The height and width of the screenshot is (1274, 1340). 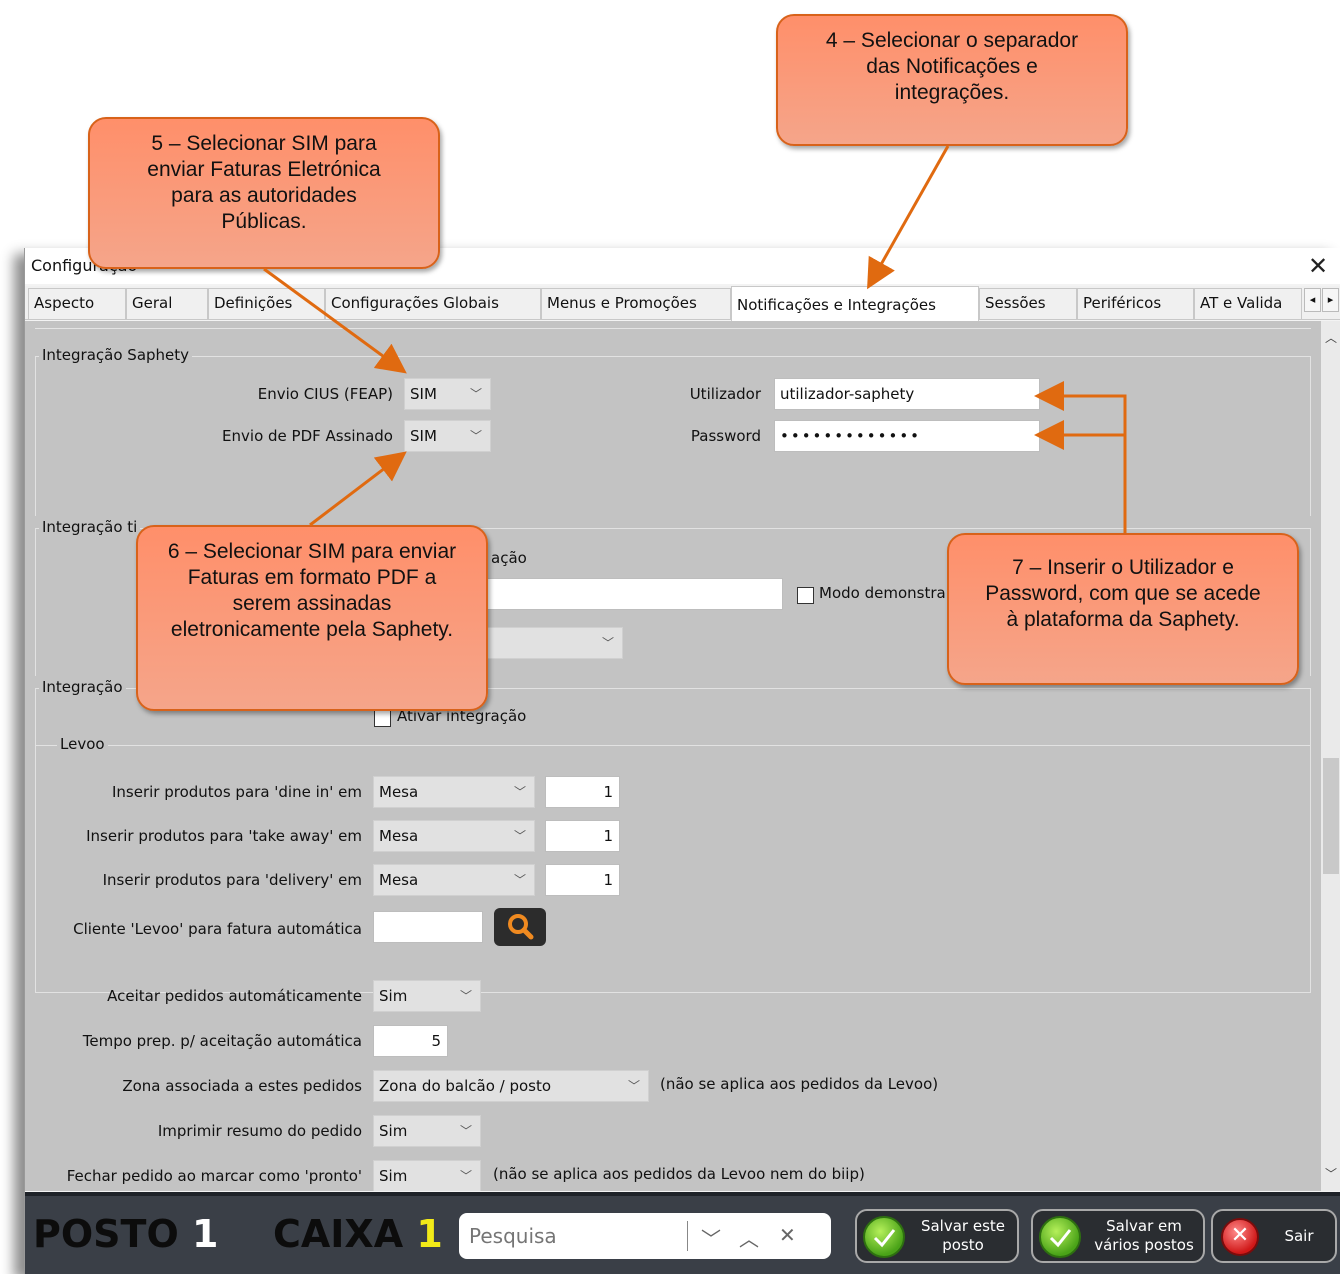 What do you see at coordinates (217, 929) in the screenshot?
I see `levoo-client-label: Cliente 'Levoo' para fatura automática` at bounding box center [217, 929].